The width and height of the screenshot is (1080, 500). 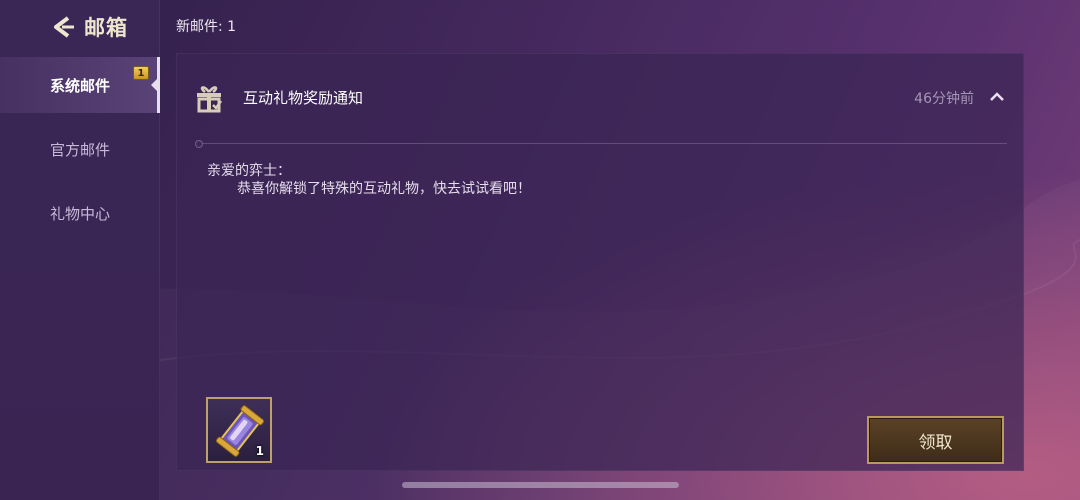 I want to click on mailbox-title: 邮箱, so click(x=106, y=28).